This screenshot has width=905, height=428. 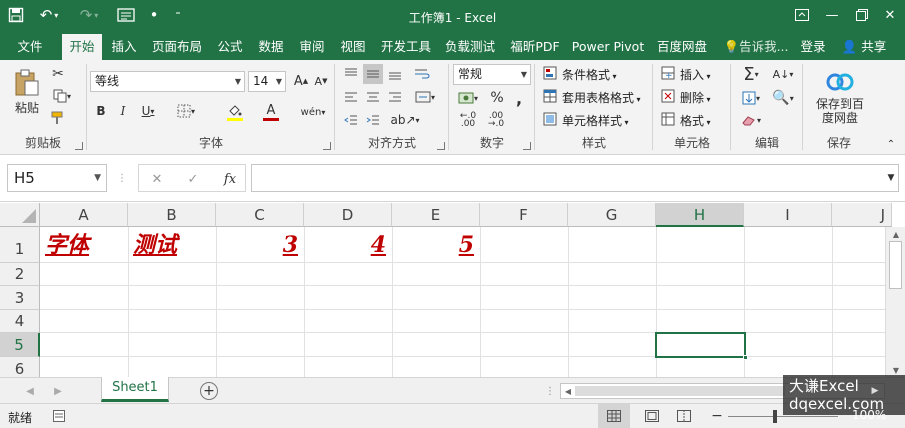 What do you see at coordinates (601, 97) in the screenshot?
I see `format-as-table-button: 套用表格格式 ▾` at bounding box center [601, 97].